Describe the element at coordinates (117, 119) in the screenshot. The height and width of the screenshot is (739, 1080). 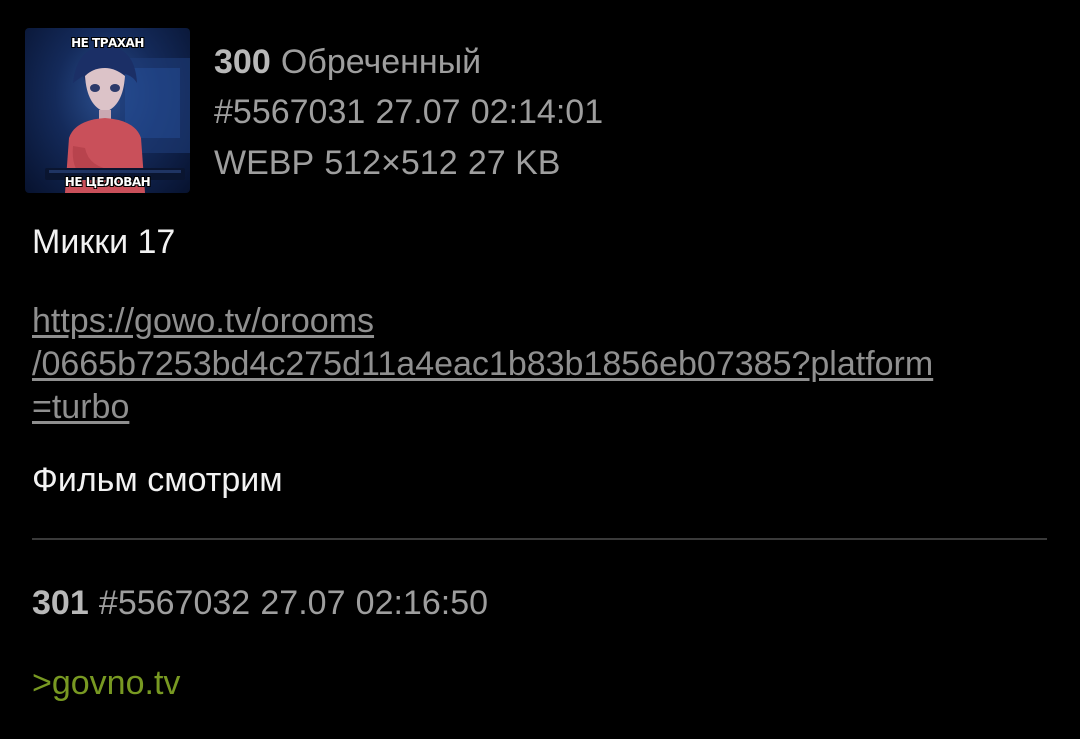
I see `thumbnail-anime-figure-image` at that location.